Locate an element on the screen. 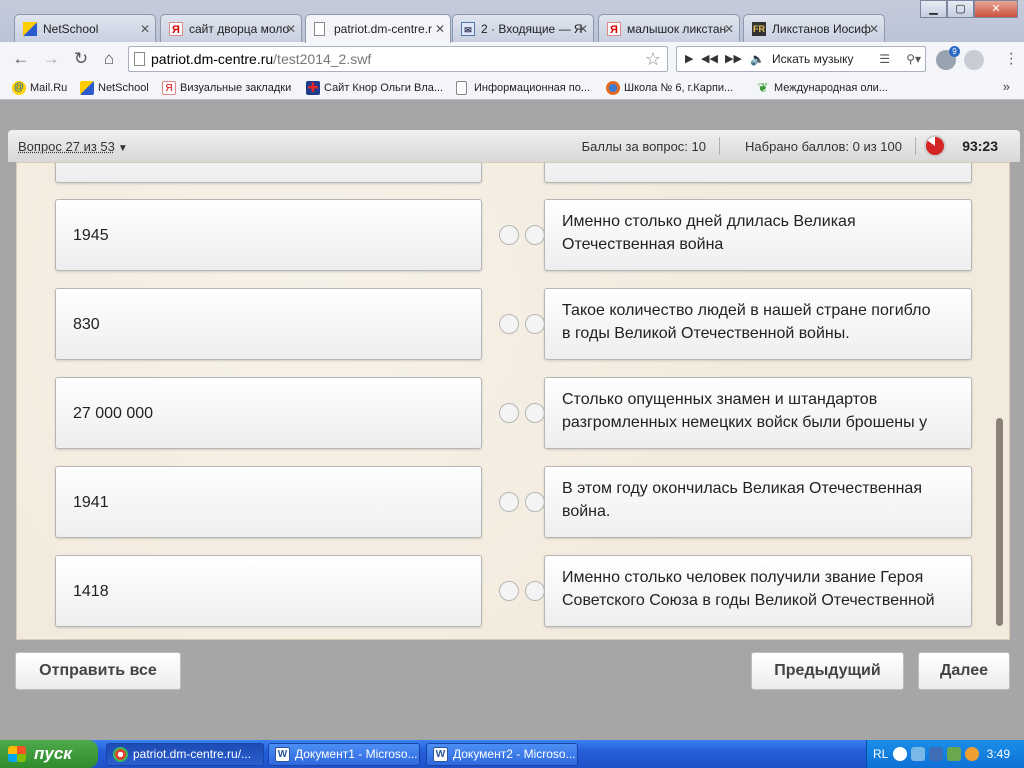 This screenshot has width=1024, height=768. bookmark-item: NetSchool is located at coordinates (114, 88).